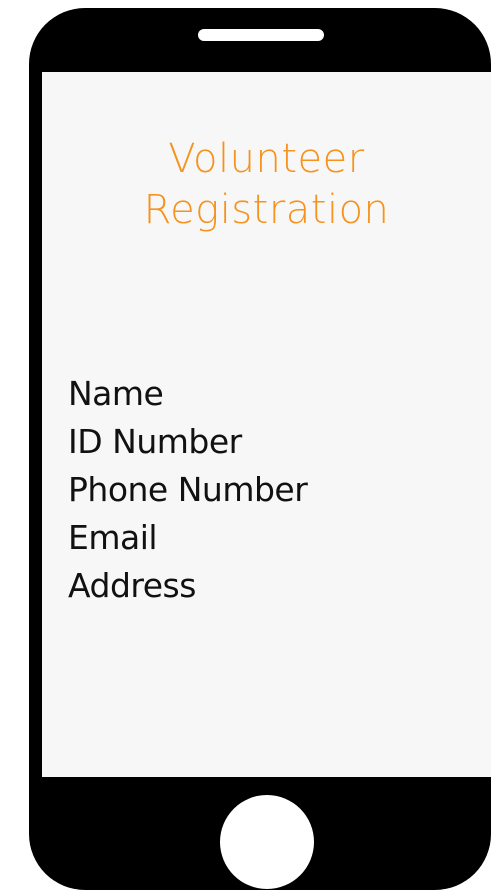 Image resolution: width=491 pixels, height=892 pixels. I want to click on field-phone-number: Phone Number, so click(188, 490).